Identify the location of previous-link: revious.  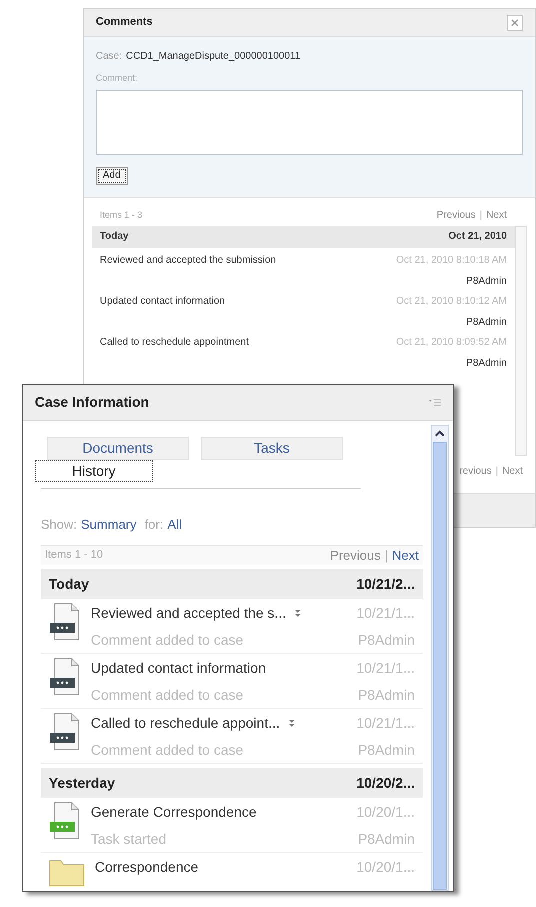
(476, 471).